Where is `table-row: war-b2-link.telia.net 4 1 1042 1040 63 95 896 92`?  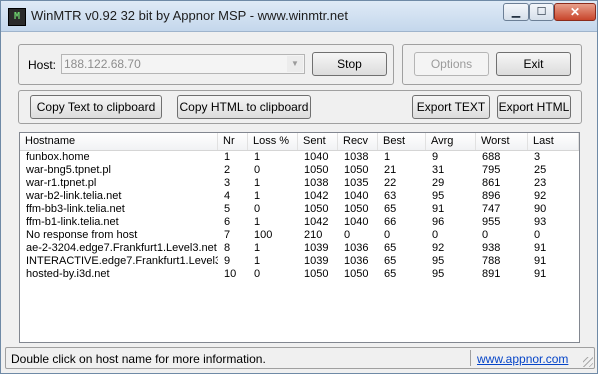 table-row: war-b2-link.telia.net 4 1 1042 1040 63 95 896 92 is located at coordinates (299, 196).